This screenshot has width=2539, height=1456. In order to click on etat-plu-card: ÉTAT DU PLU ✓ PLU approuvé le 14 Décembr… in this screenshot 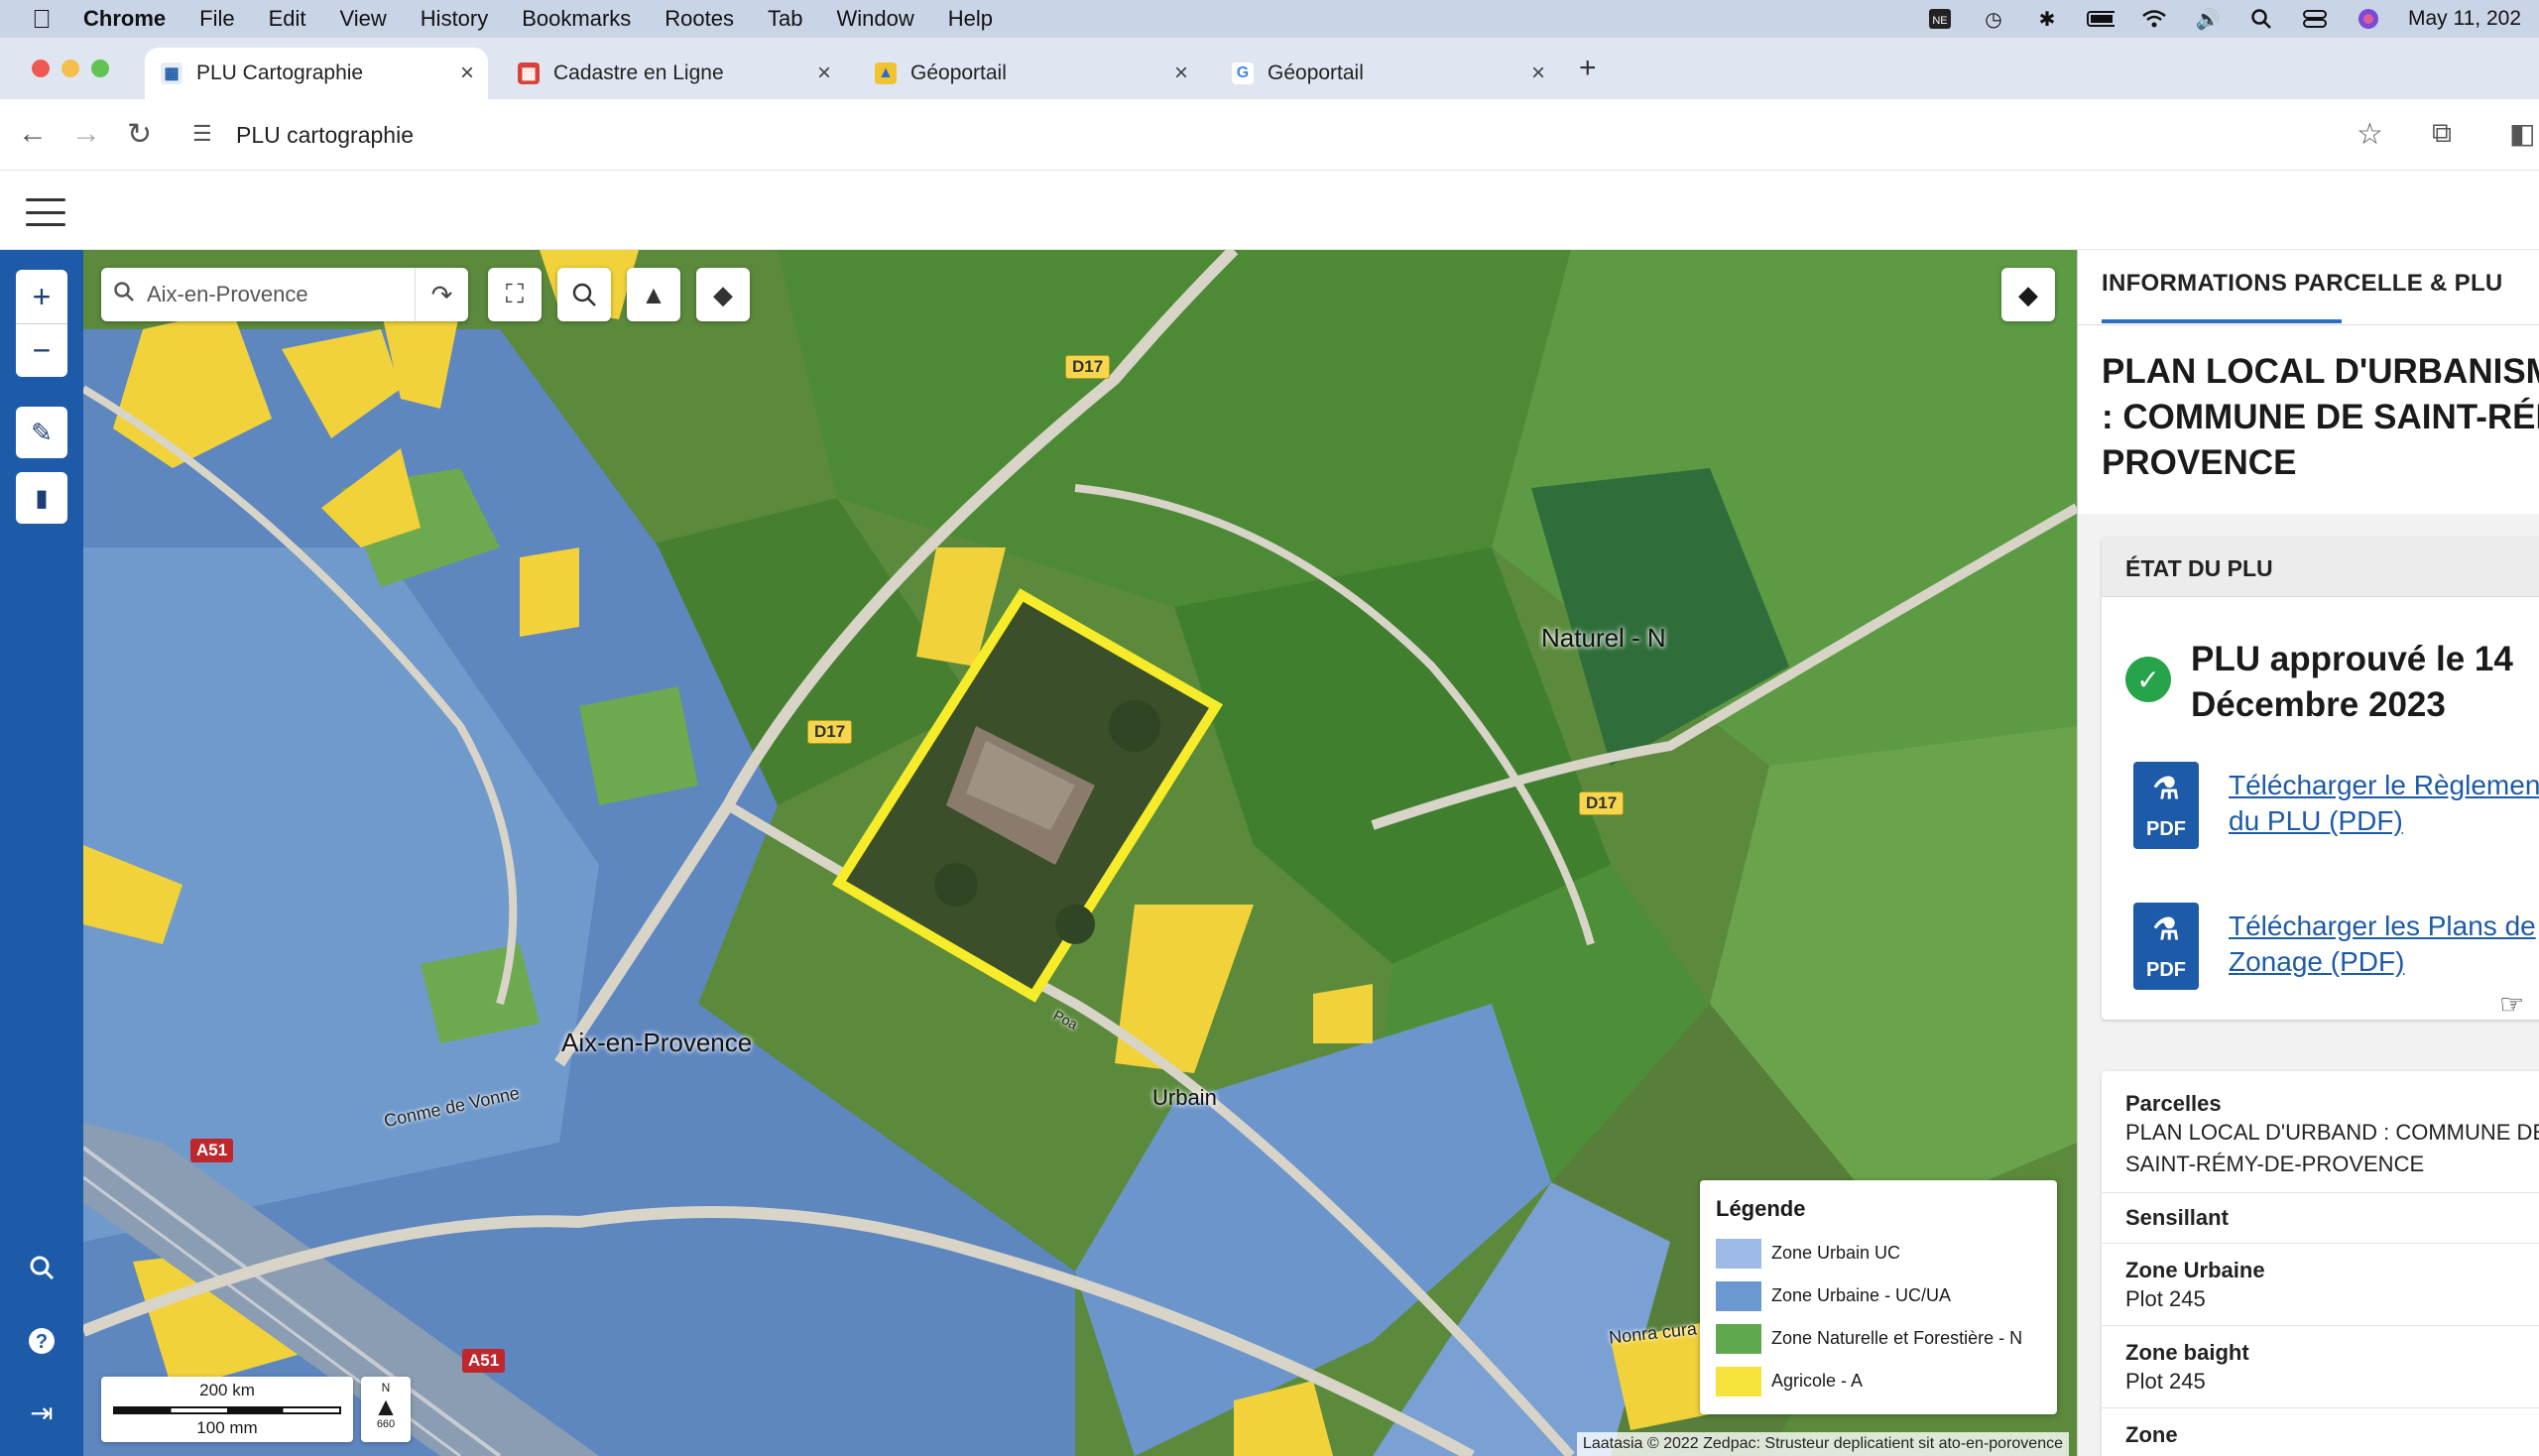, I will do `click(2321, 779)`.